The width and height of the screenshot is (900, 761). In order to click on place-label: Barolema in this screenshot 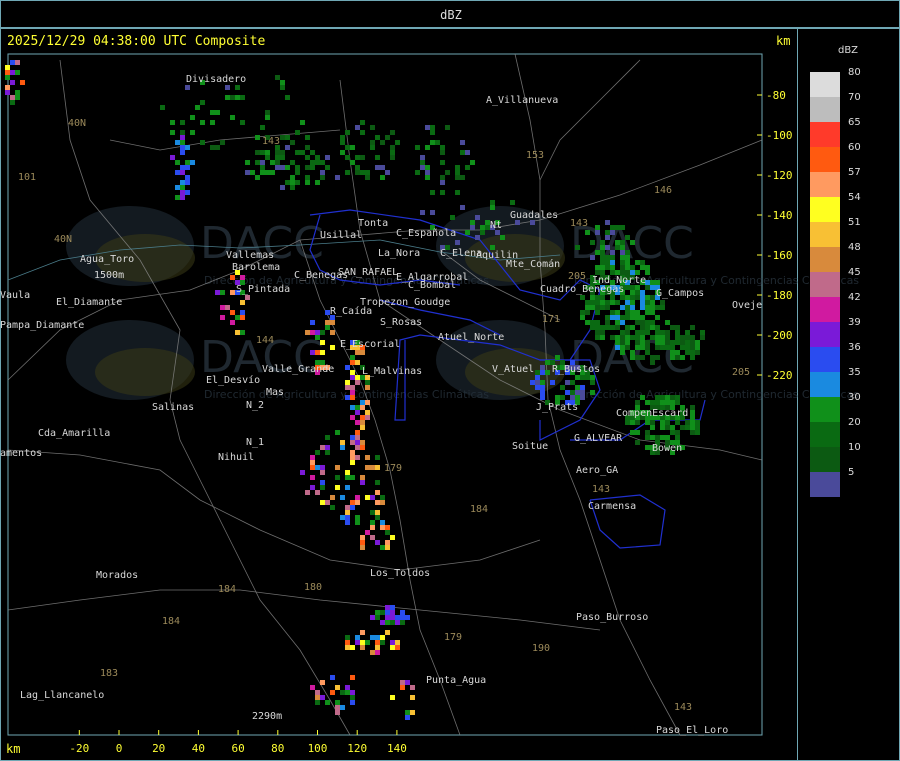, I will do `click(256, 267)`.